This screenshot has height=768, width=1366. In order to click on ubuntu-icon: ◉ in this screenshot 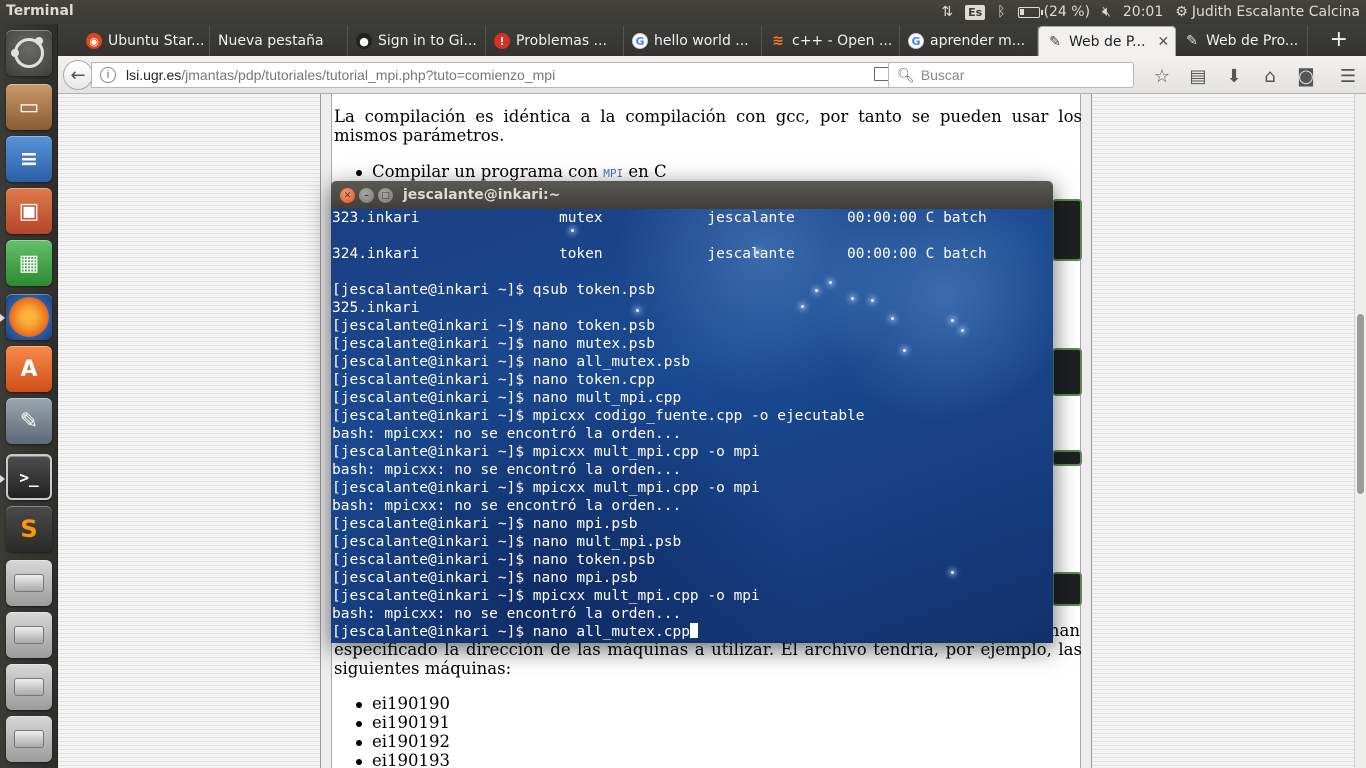, I will do `click(94, 41)`.